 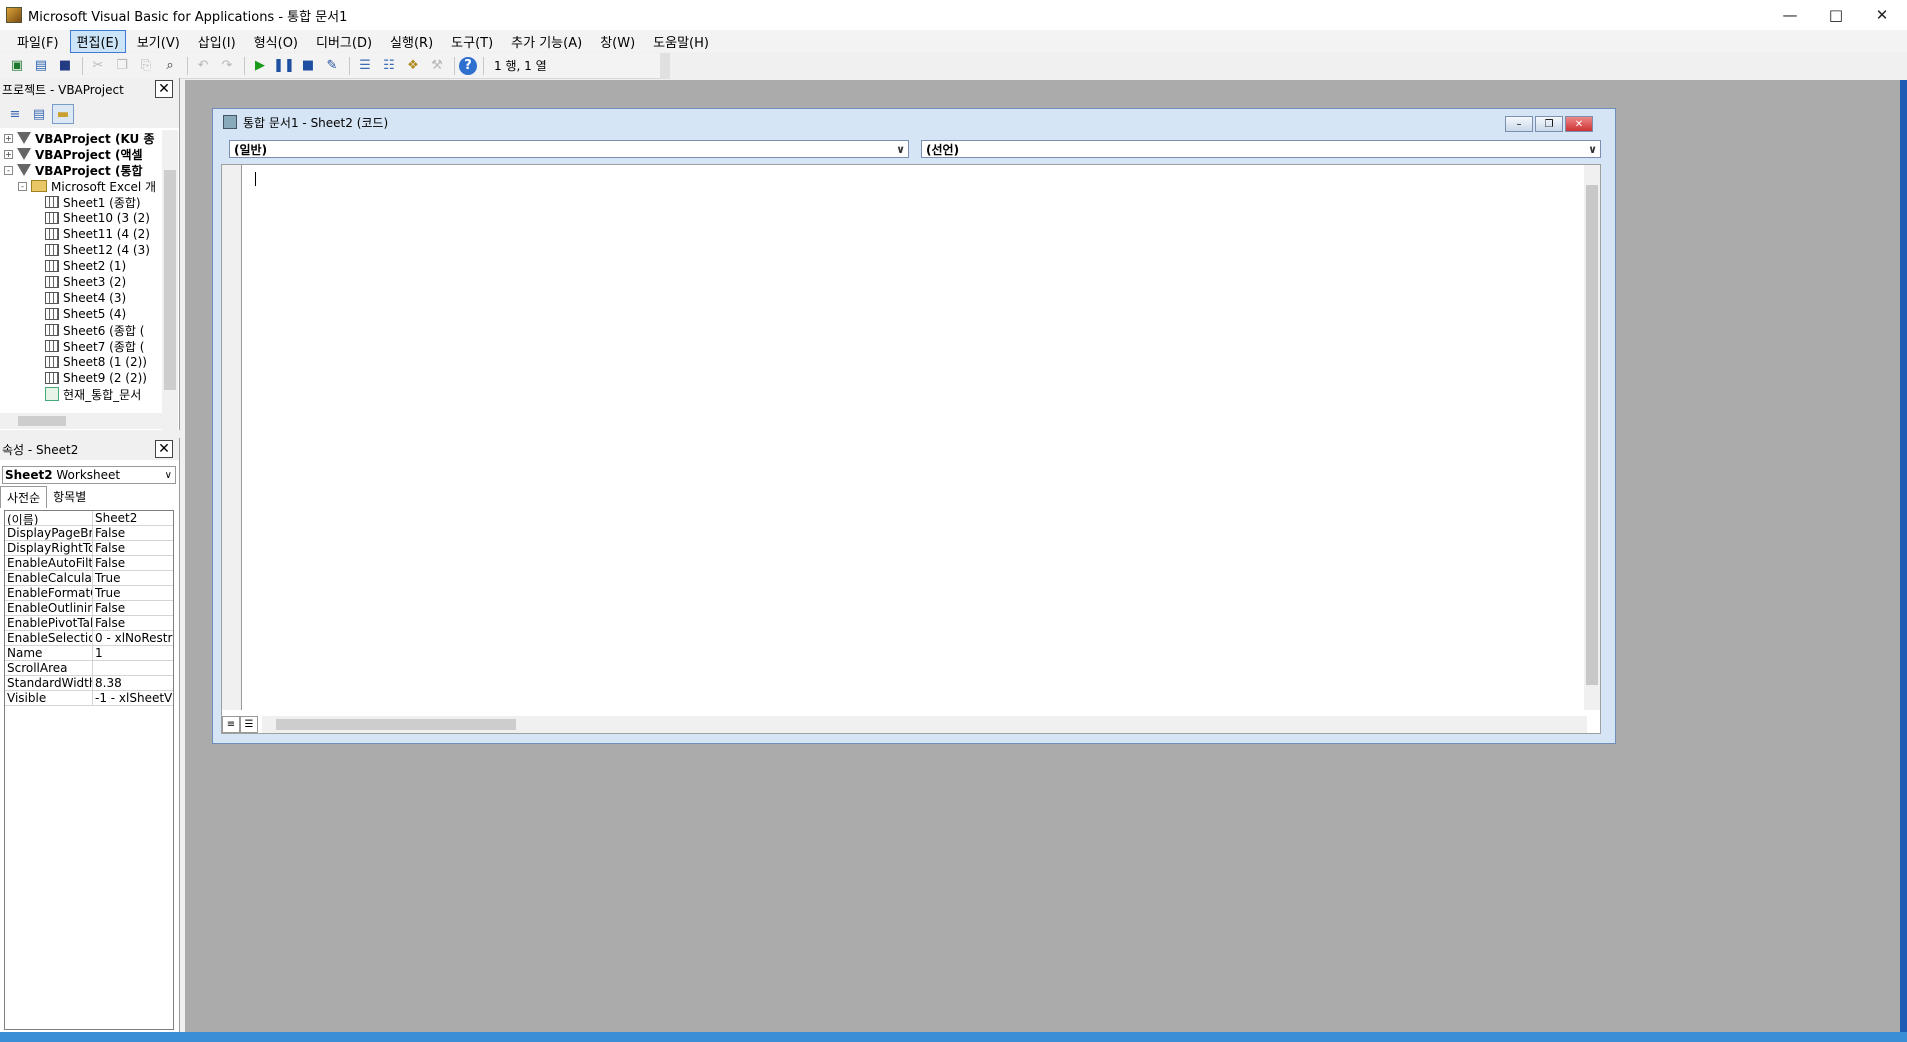 What do you see at coordinates (79, 234) in the screenshot?
I see `tree-node: Sheet11 (4 (2)` at bounding box center [79, 234].